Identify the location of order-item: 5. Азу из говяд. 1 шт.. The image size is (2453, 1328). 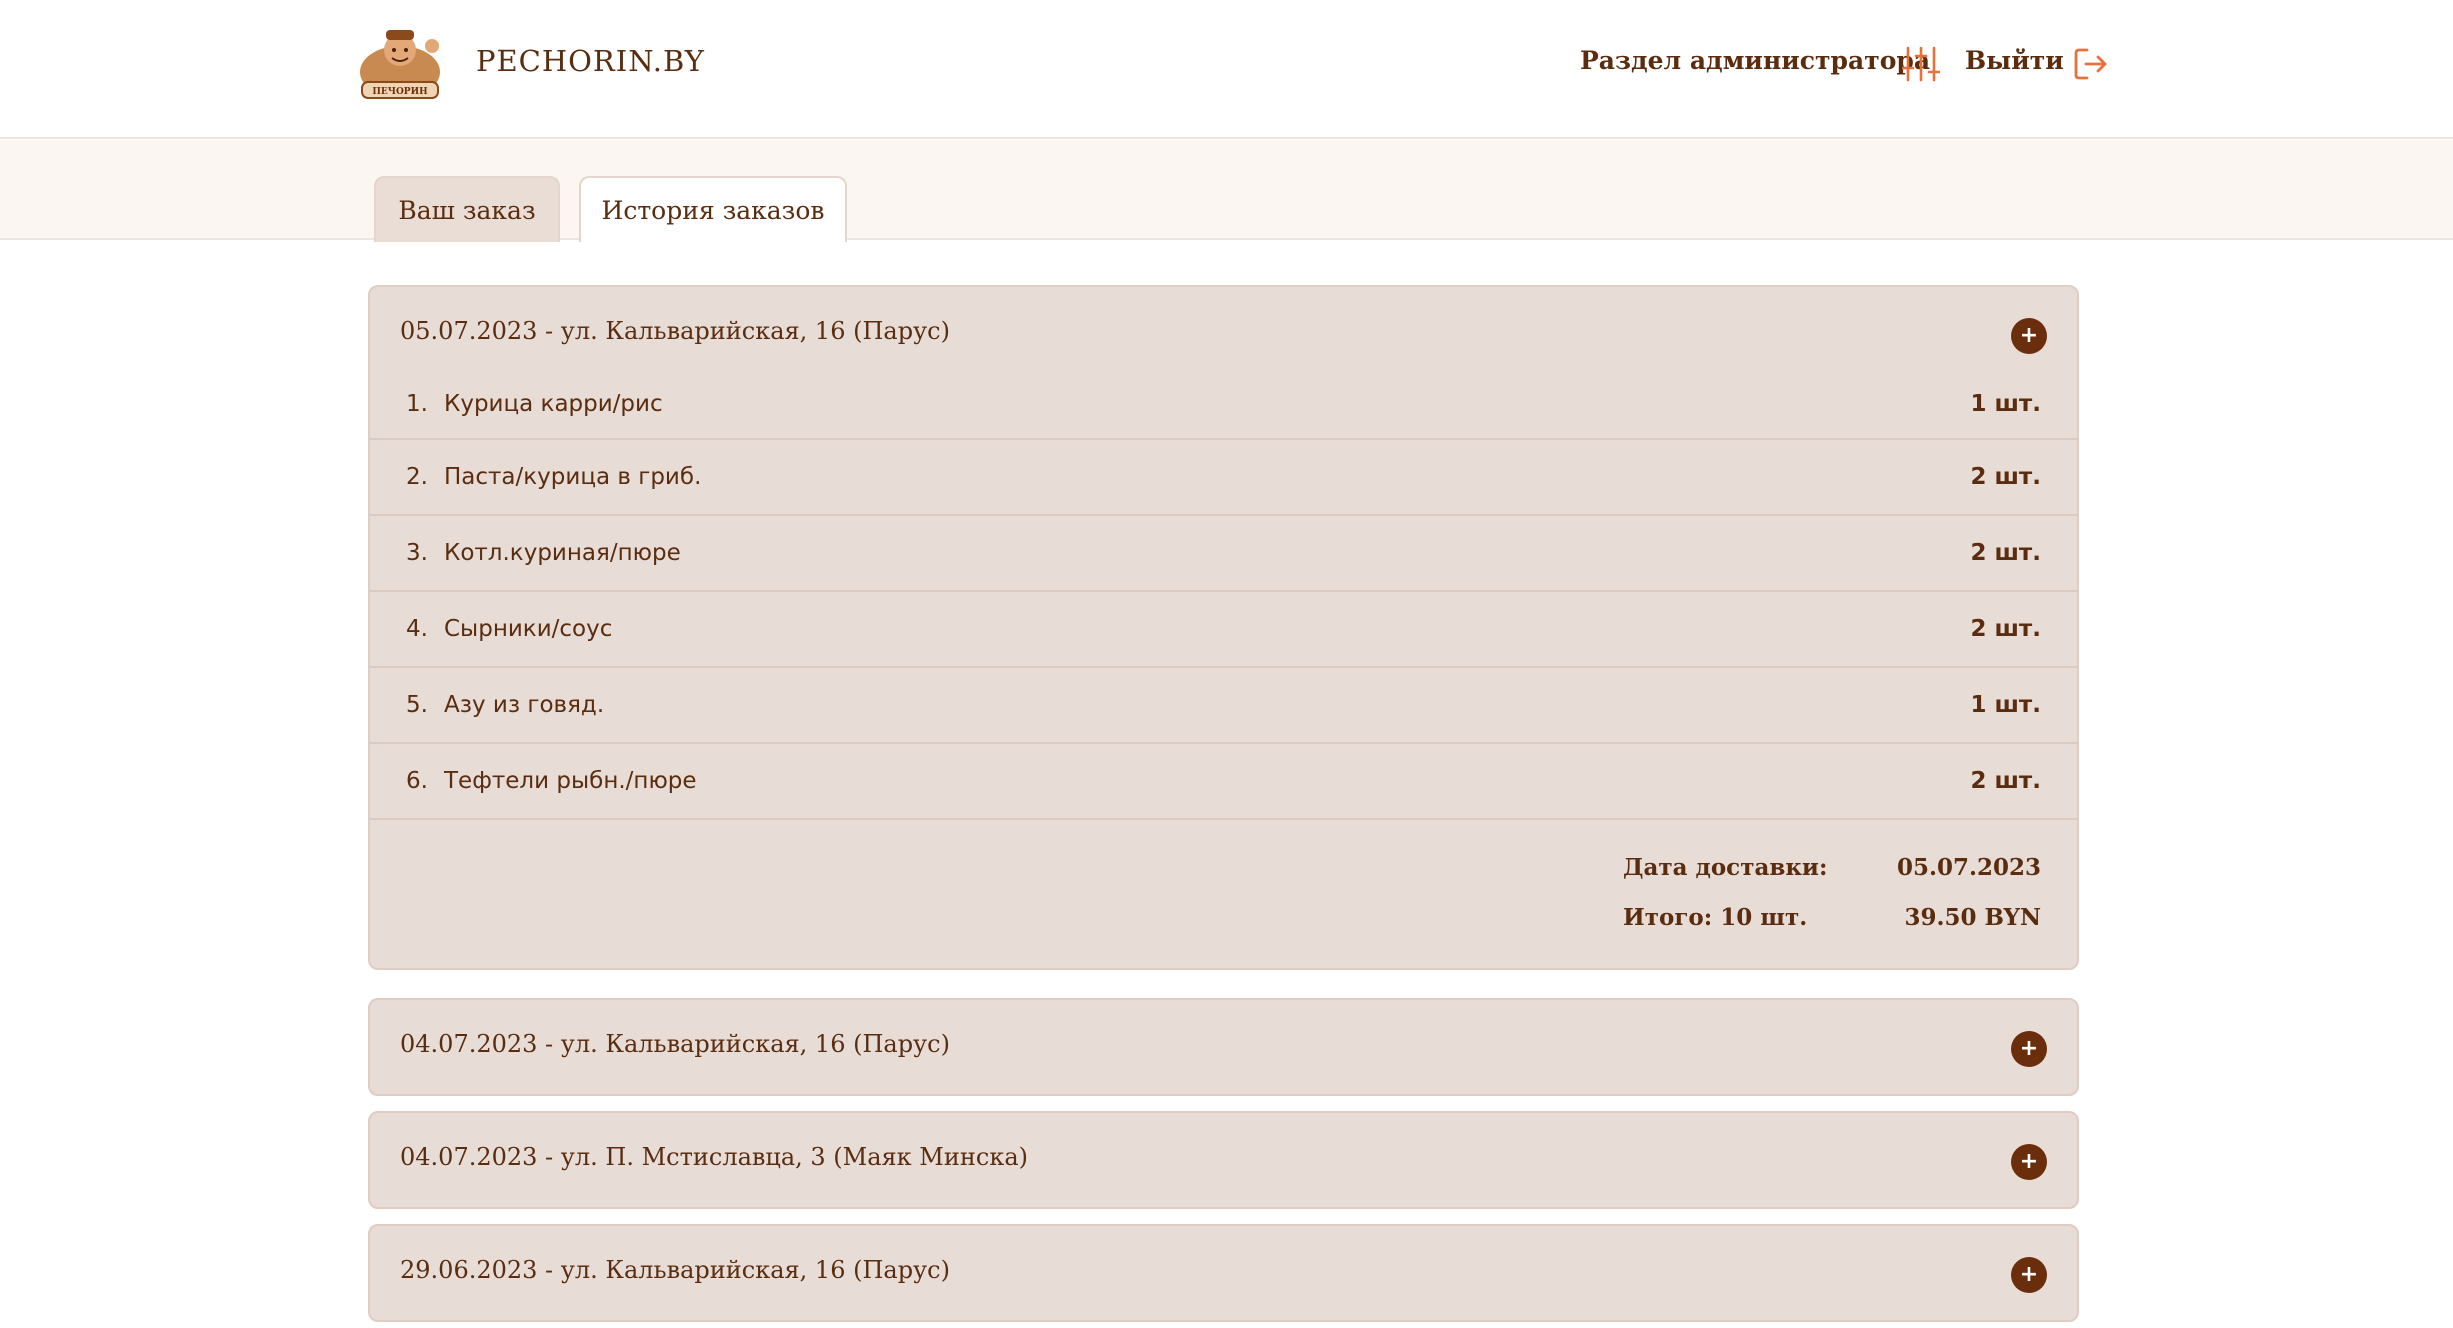
(1223, 706).